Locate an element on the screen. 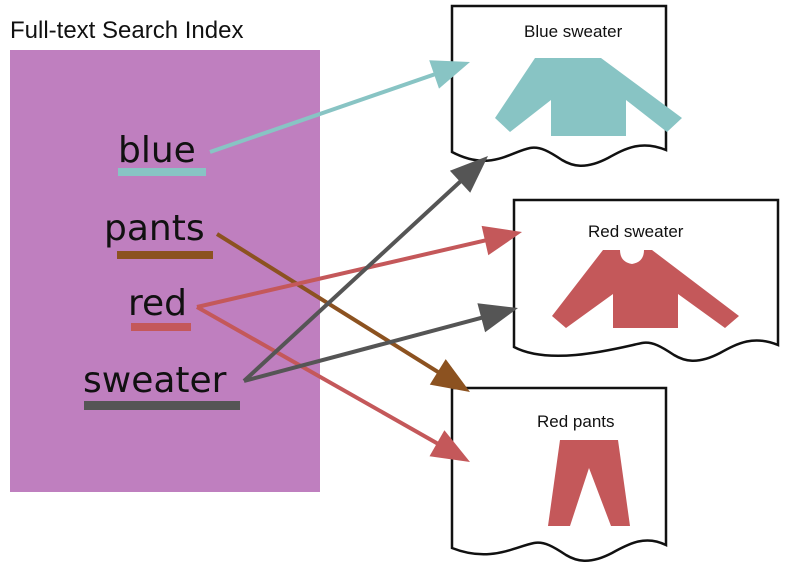  term-label: red is located at coordinates (157, 303).